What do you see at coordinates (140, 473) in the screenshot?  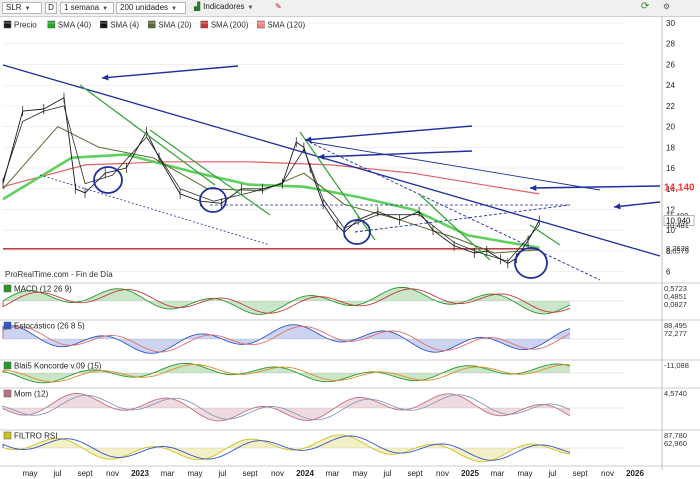 I see `x-tick-label: 2023` at bounding box center [140, 473].